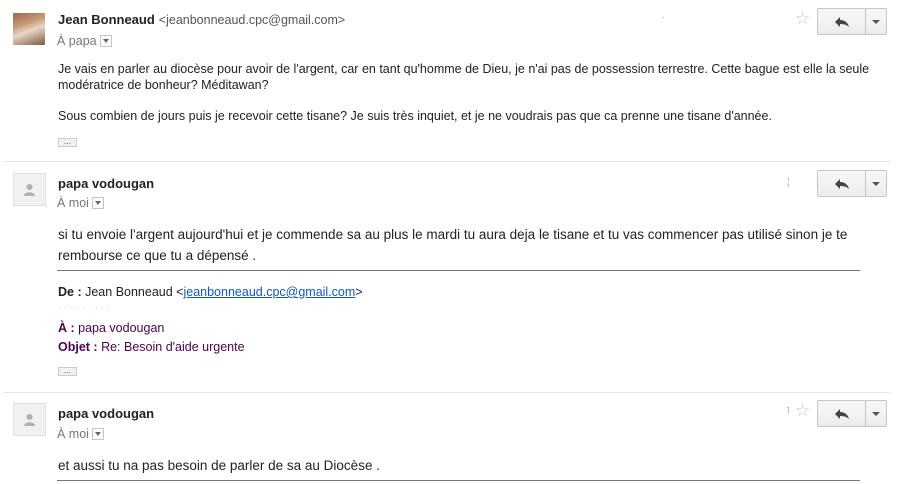 The height and width of the screenshot is (484, 898). What do you see at coordinates (134, 292) in the screenshot?
I see `quote-from-name: Jean Bonneaud <` at bounding box center [134, 292].